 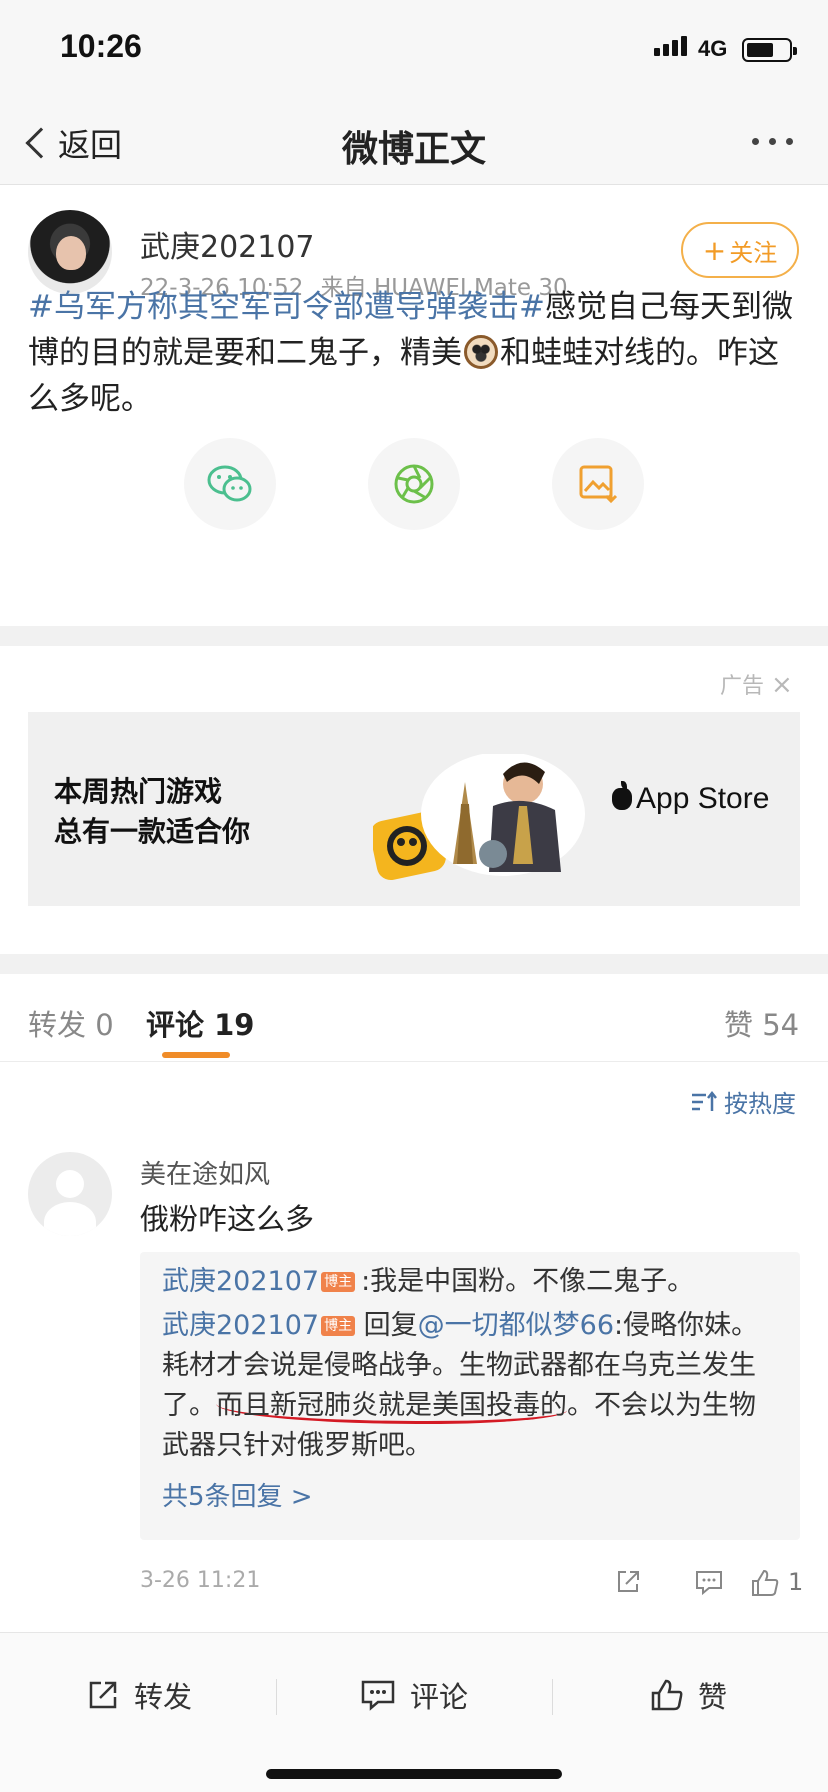 I want to click on underlined-text: 而且新冠肺炎就是美国投毒的, so click(x=391, y=1407).